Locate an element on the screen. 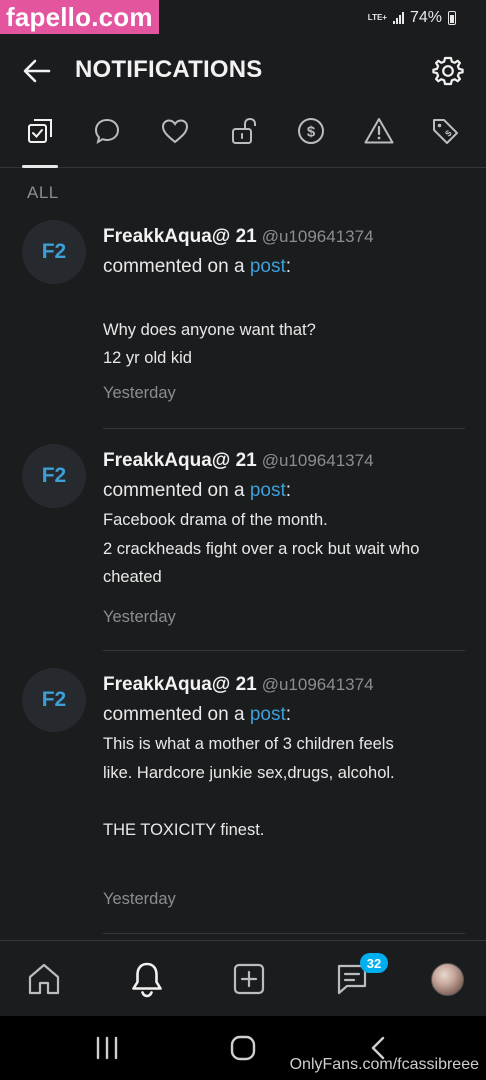 The width and height of the screenshot is (486, 1080). comment-line: THE TOXICITY finest. is located at coordinates (184, 829).